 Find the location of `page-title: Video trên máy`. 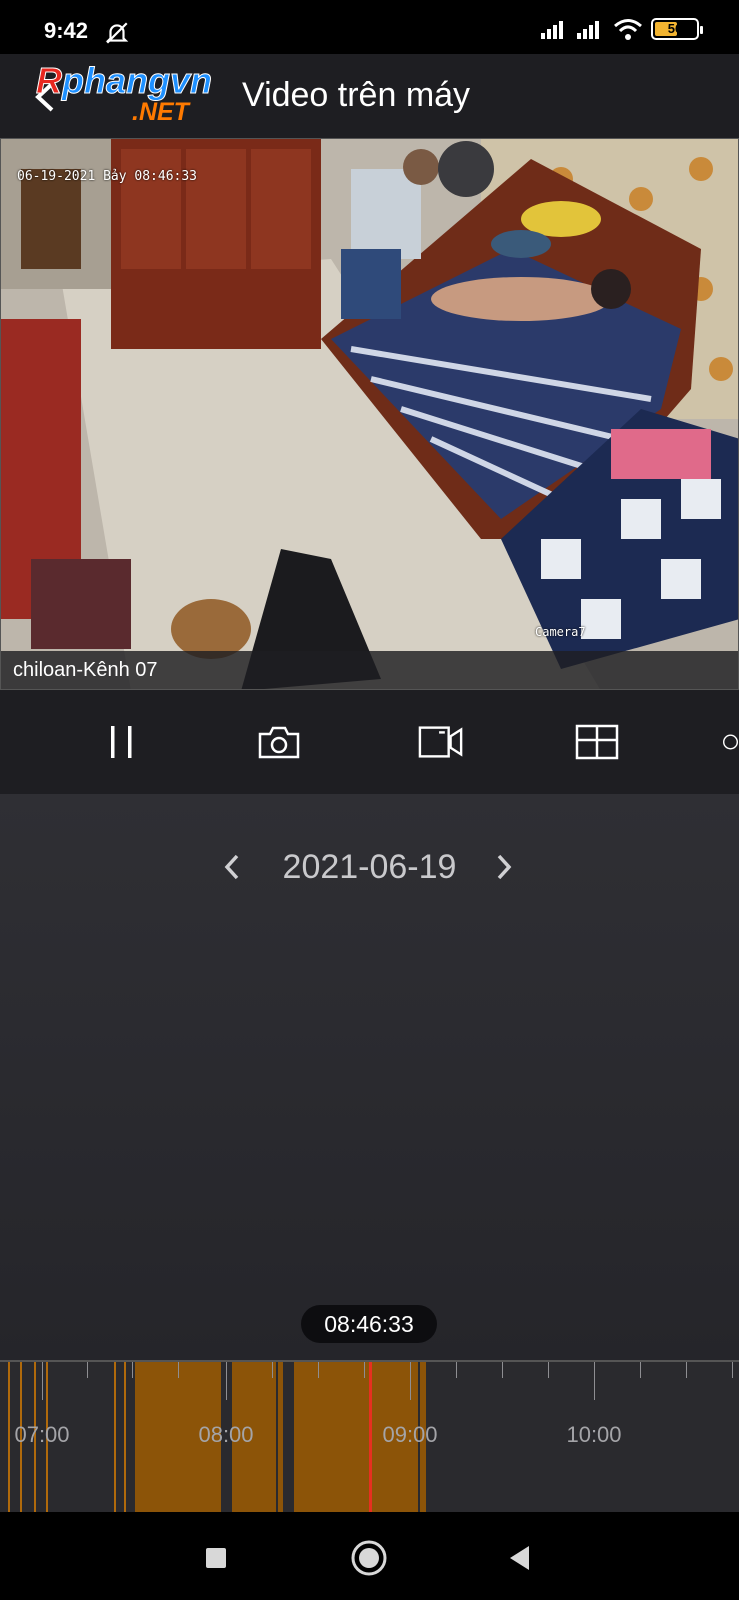

page-title: Video trên máy is located at coordinates (356, 95).